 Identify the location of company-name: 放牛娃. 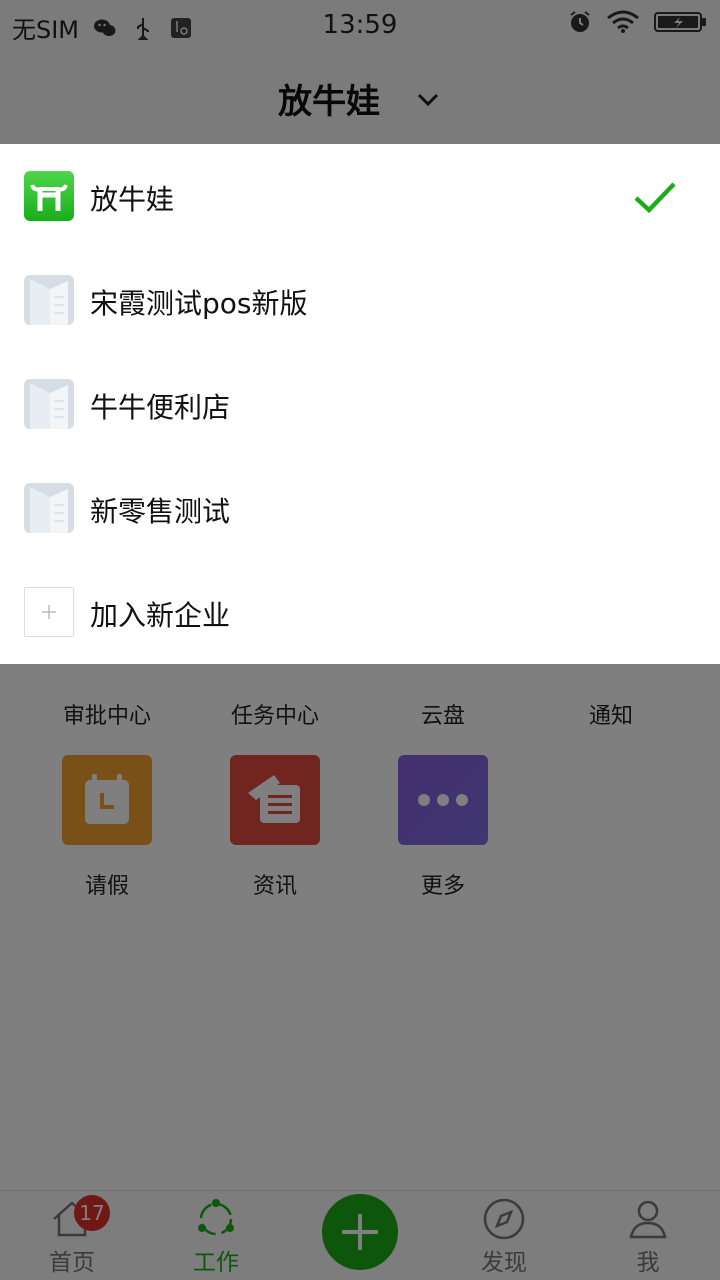
(132, 199).